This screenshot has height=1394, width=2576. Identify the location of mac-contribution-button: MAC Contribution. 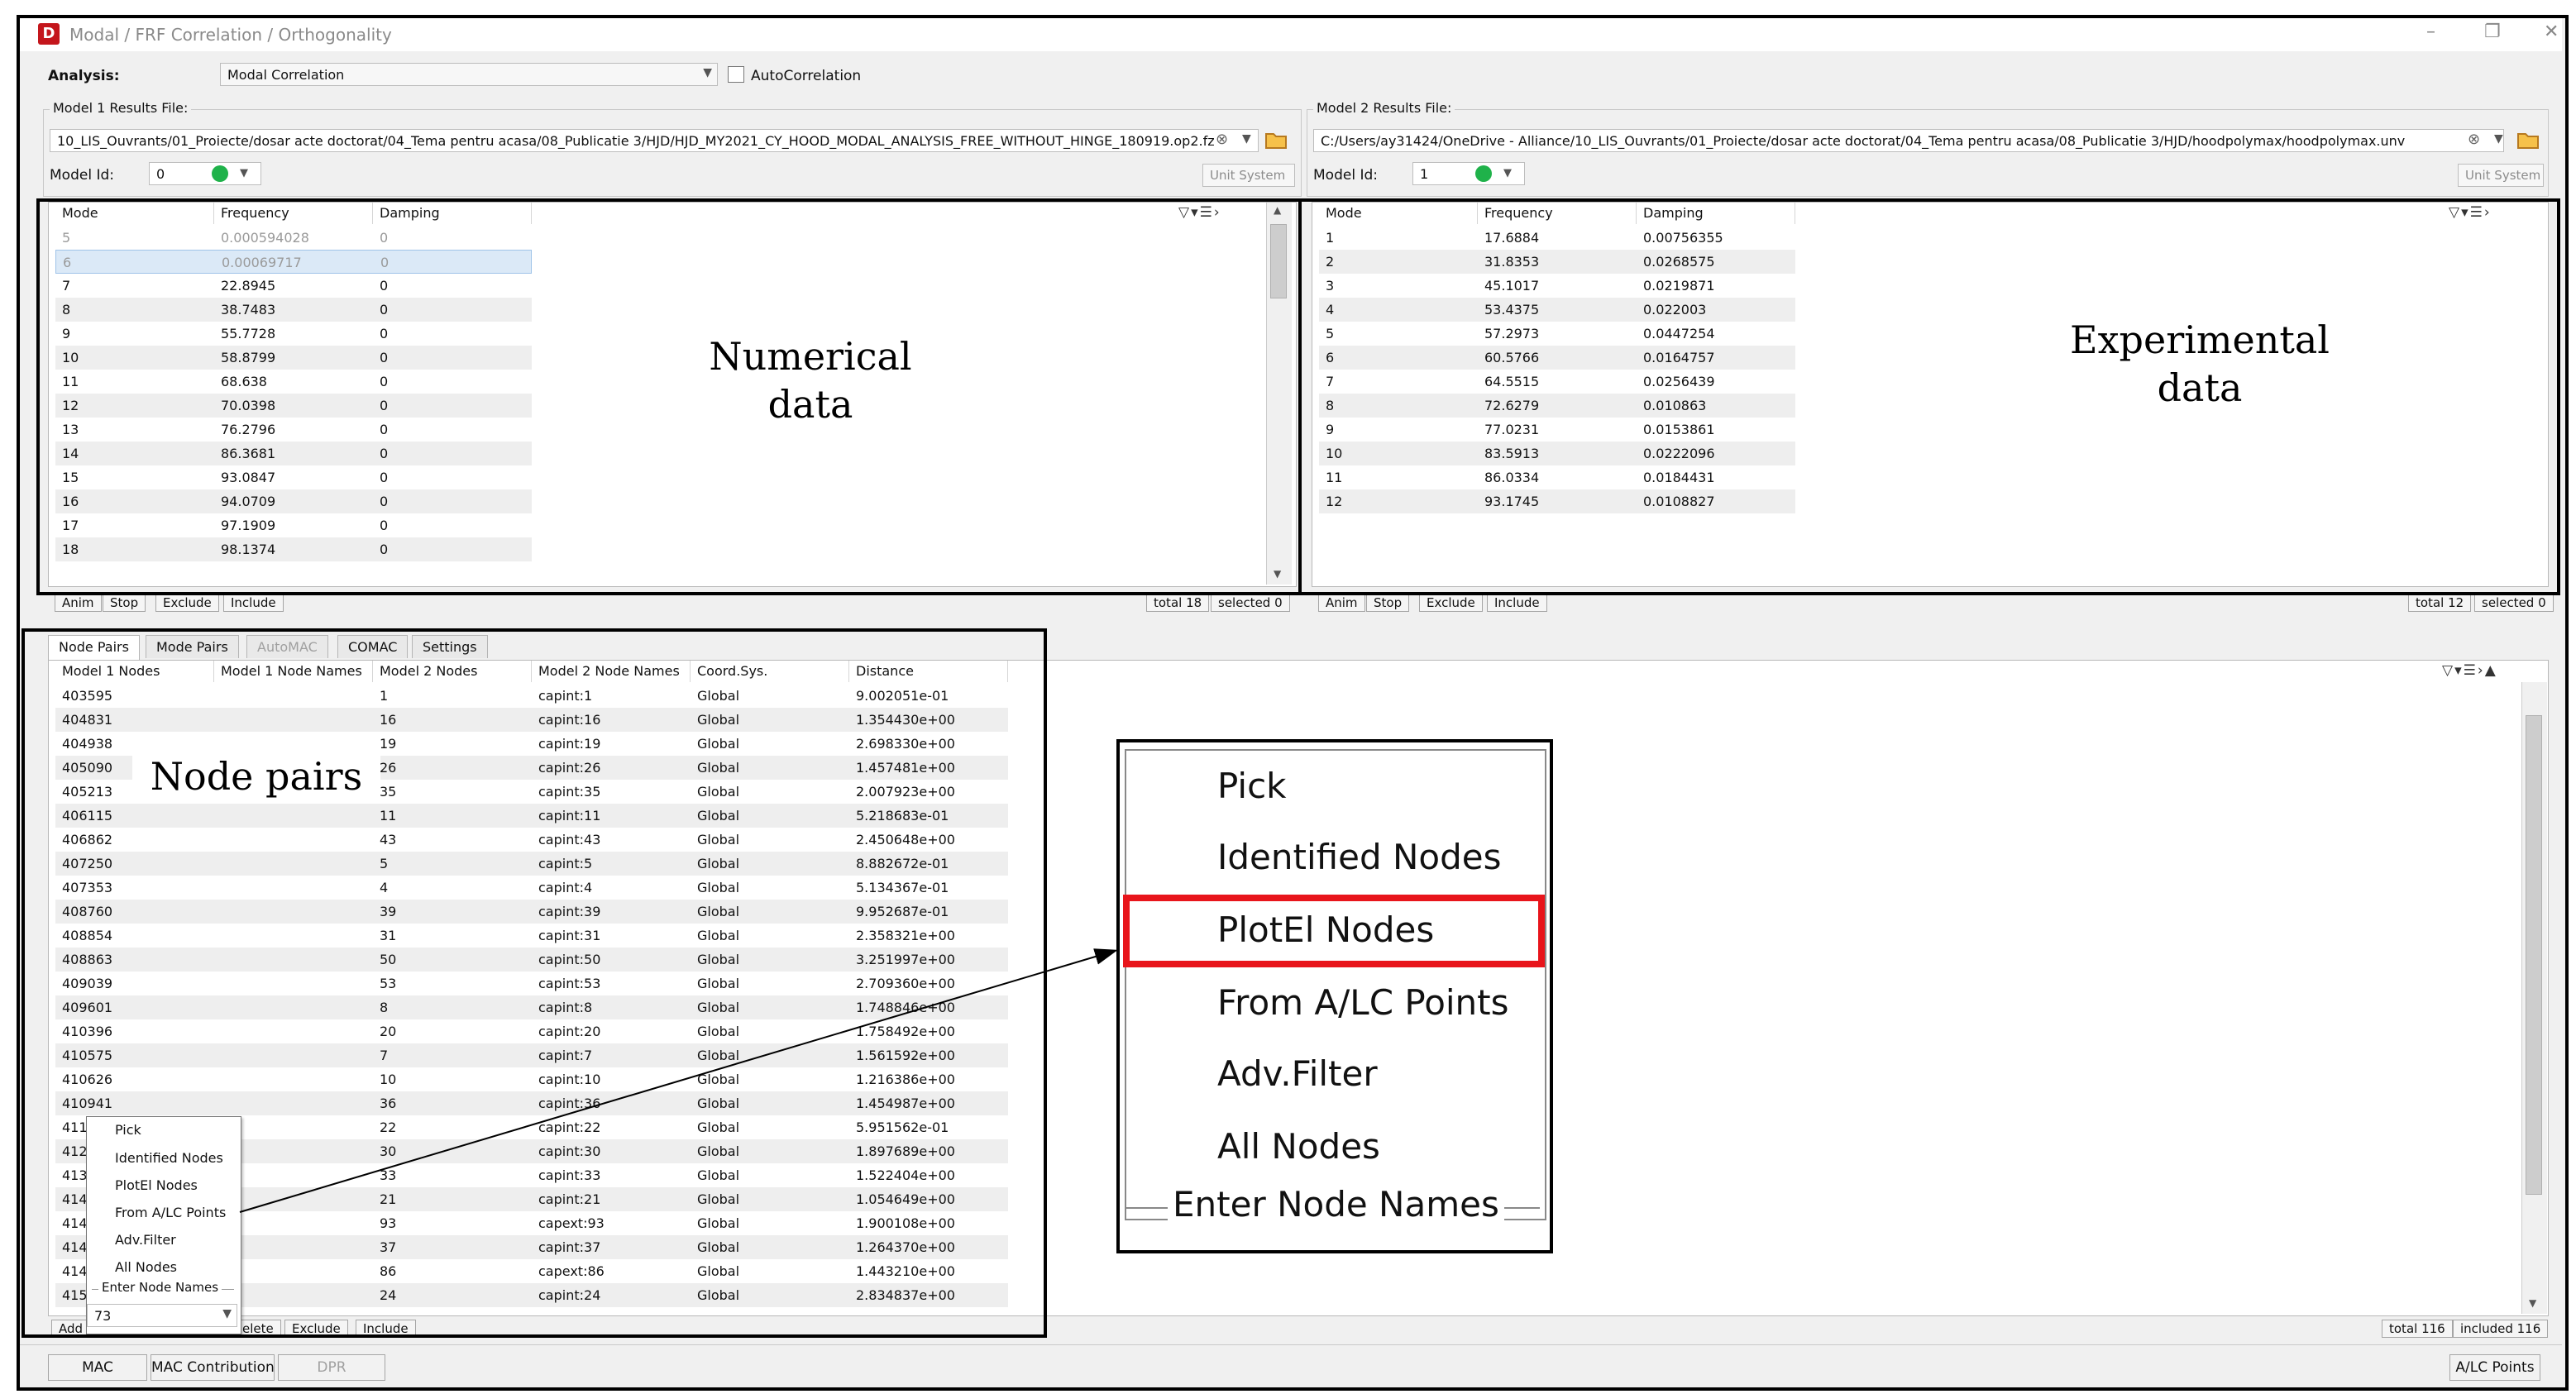
(213, 1367).